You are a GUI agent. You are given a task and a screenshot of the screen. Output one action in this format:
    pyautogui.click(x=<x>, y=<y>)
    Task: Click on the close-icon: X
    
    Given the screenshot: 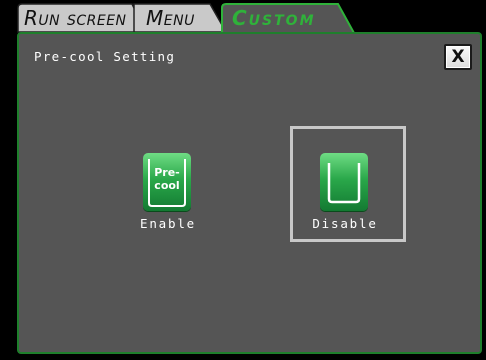 What is the action you would take?
    pyautogui.click(x=458, y=56)
    